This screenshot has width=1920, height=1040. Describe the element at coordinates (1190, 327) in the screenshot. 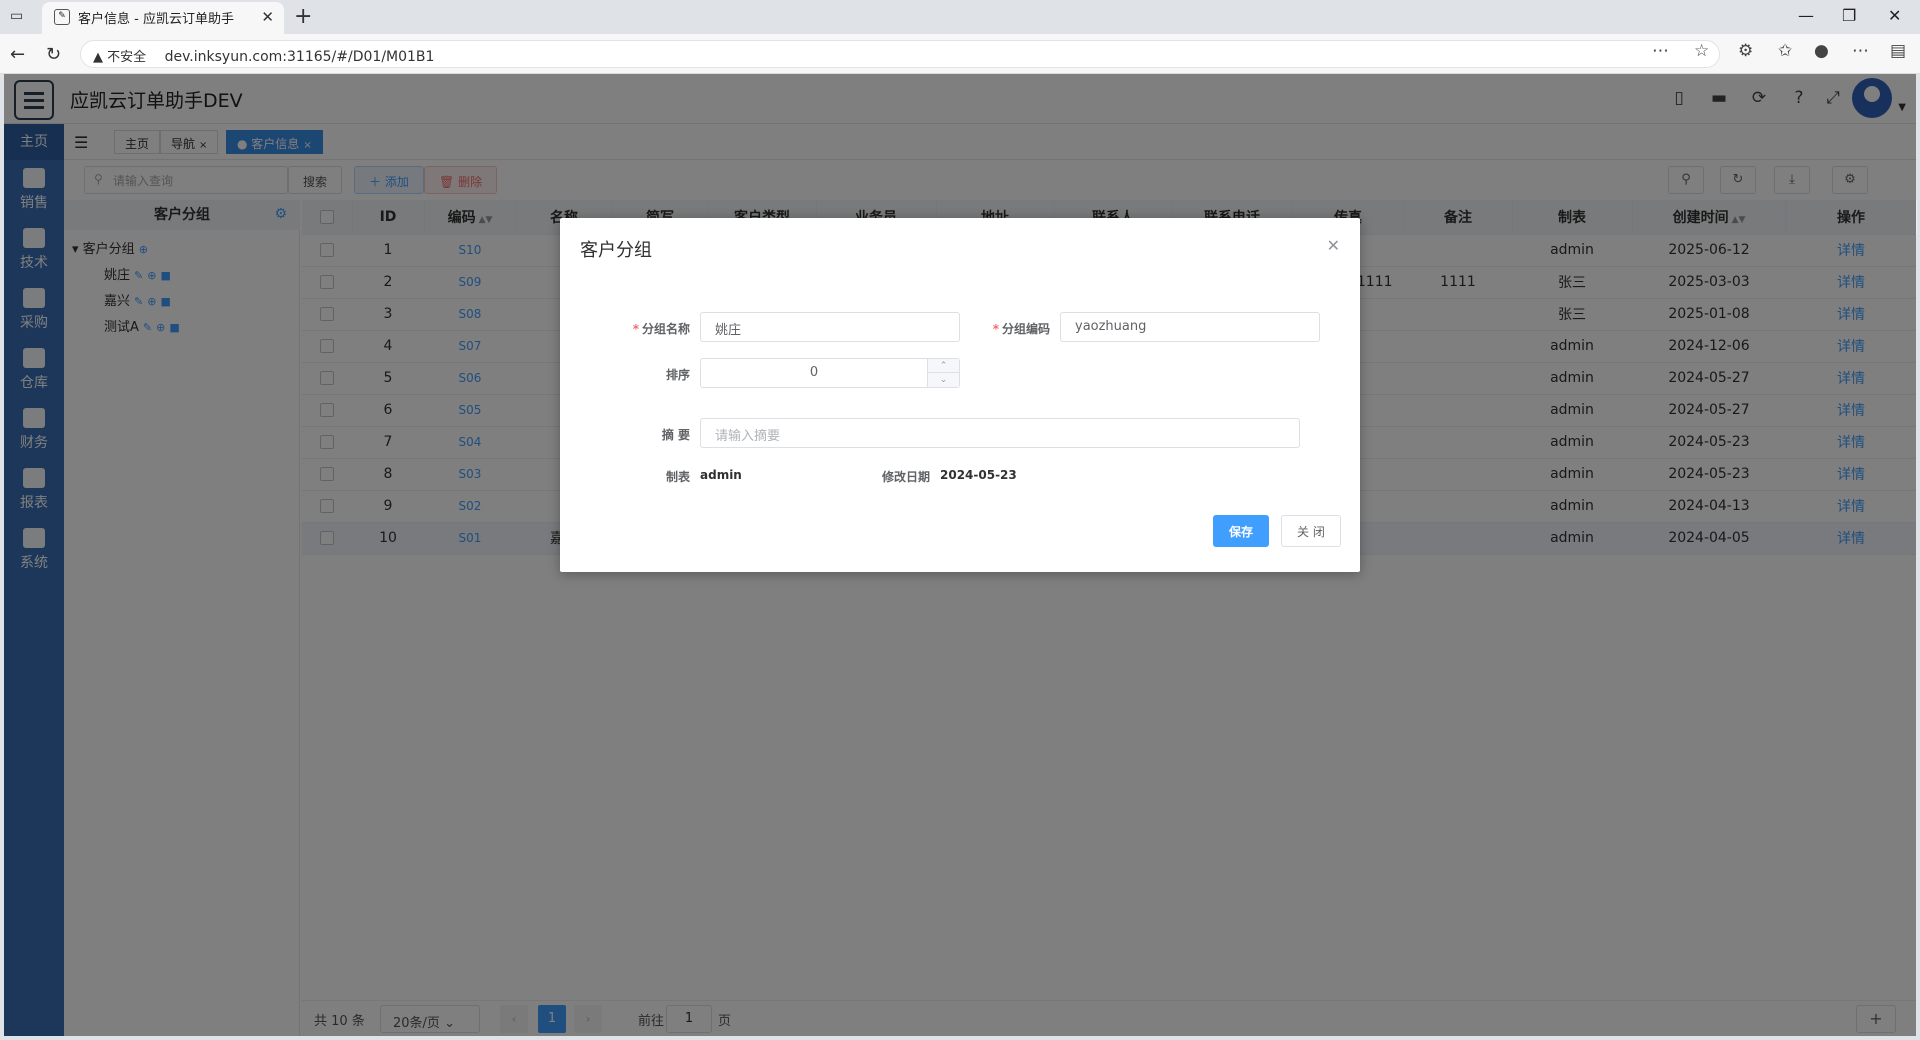

I see `group-code-input: yaozhuang` at that location.